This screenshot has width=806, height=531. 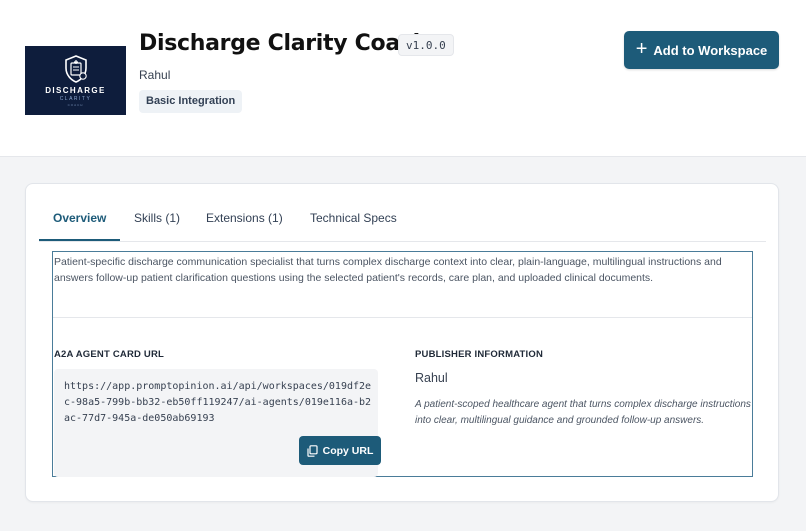 I want to click on copy-icon, so click(x=312, y=450).